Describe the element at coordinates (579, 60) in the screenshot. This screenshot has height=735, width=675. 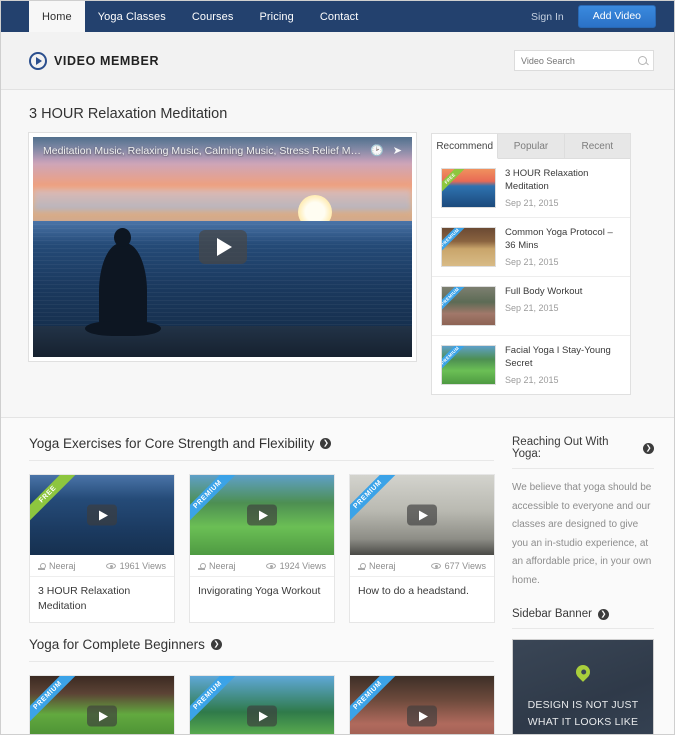
I see `search-input` at that location.